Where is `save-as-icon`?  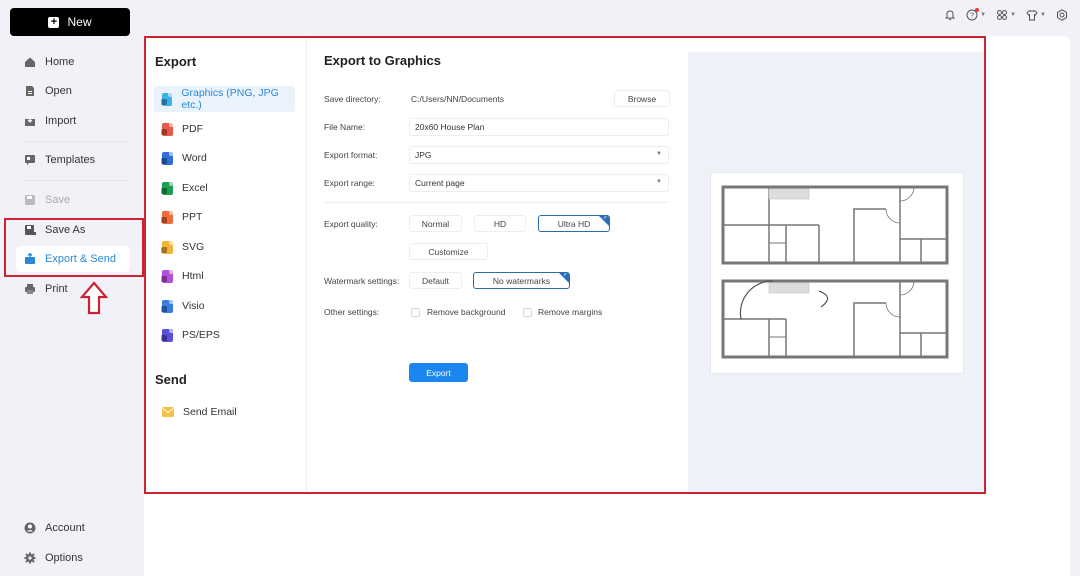
save-as-icon is located at coordinates (30, 230).